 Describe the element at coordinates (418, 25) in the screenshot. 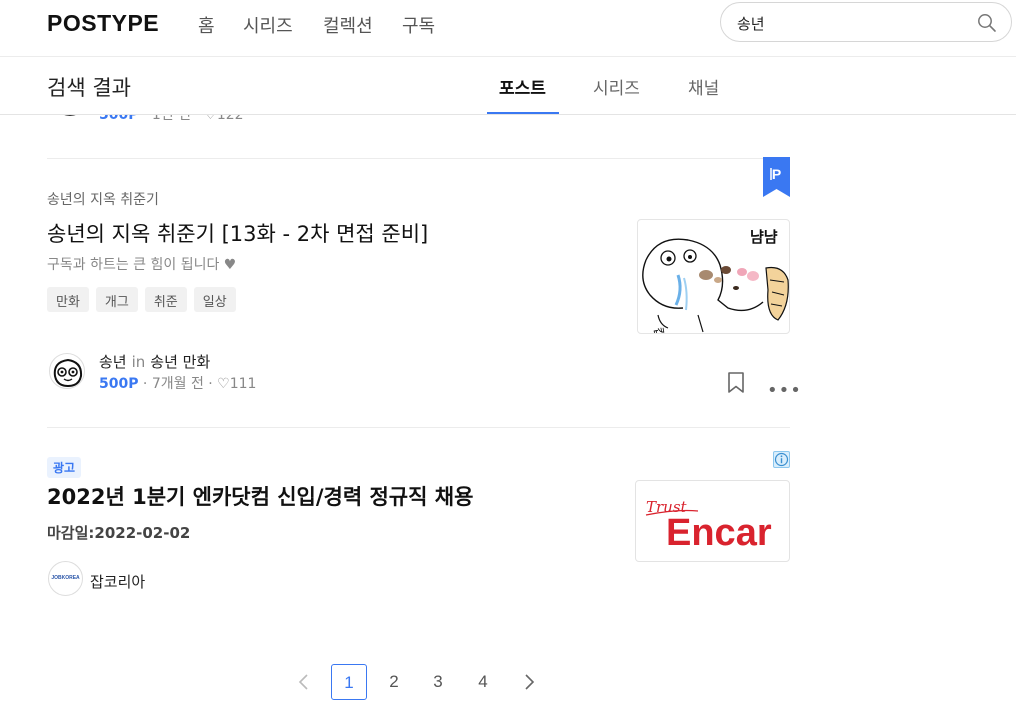

I see `nav-link-subscribe: 구독` at that location.